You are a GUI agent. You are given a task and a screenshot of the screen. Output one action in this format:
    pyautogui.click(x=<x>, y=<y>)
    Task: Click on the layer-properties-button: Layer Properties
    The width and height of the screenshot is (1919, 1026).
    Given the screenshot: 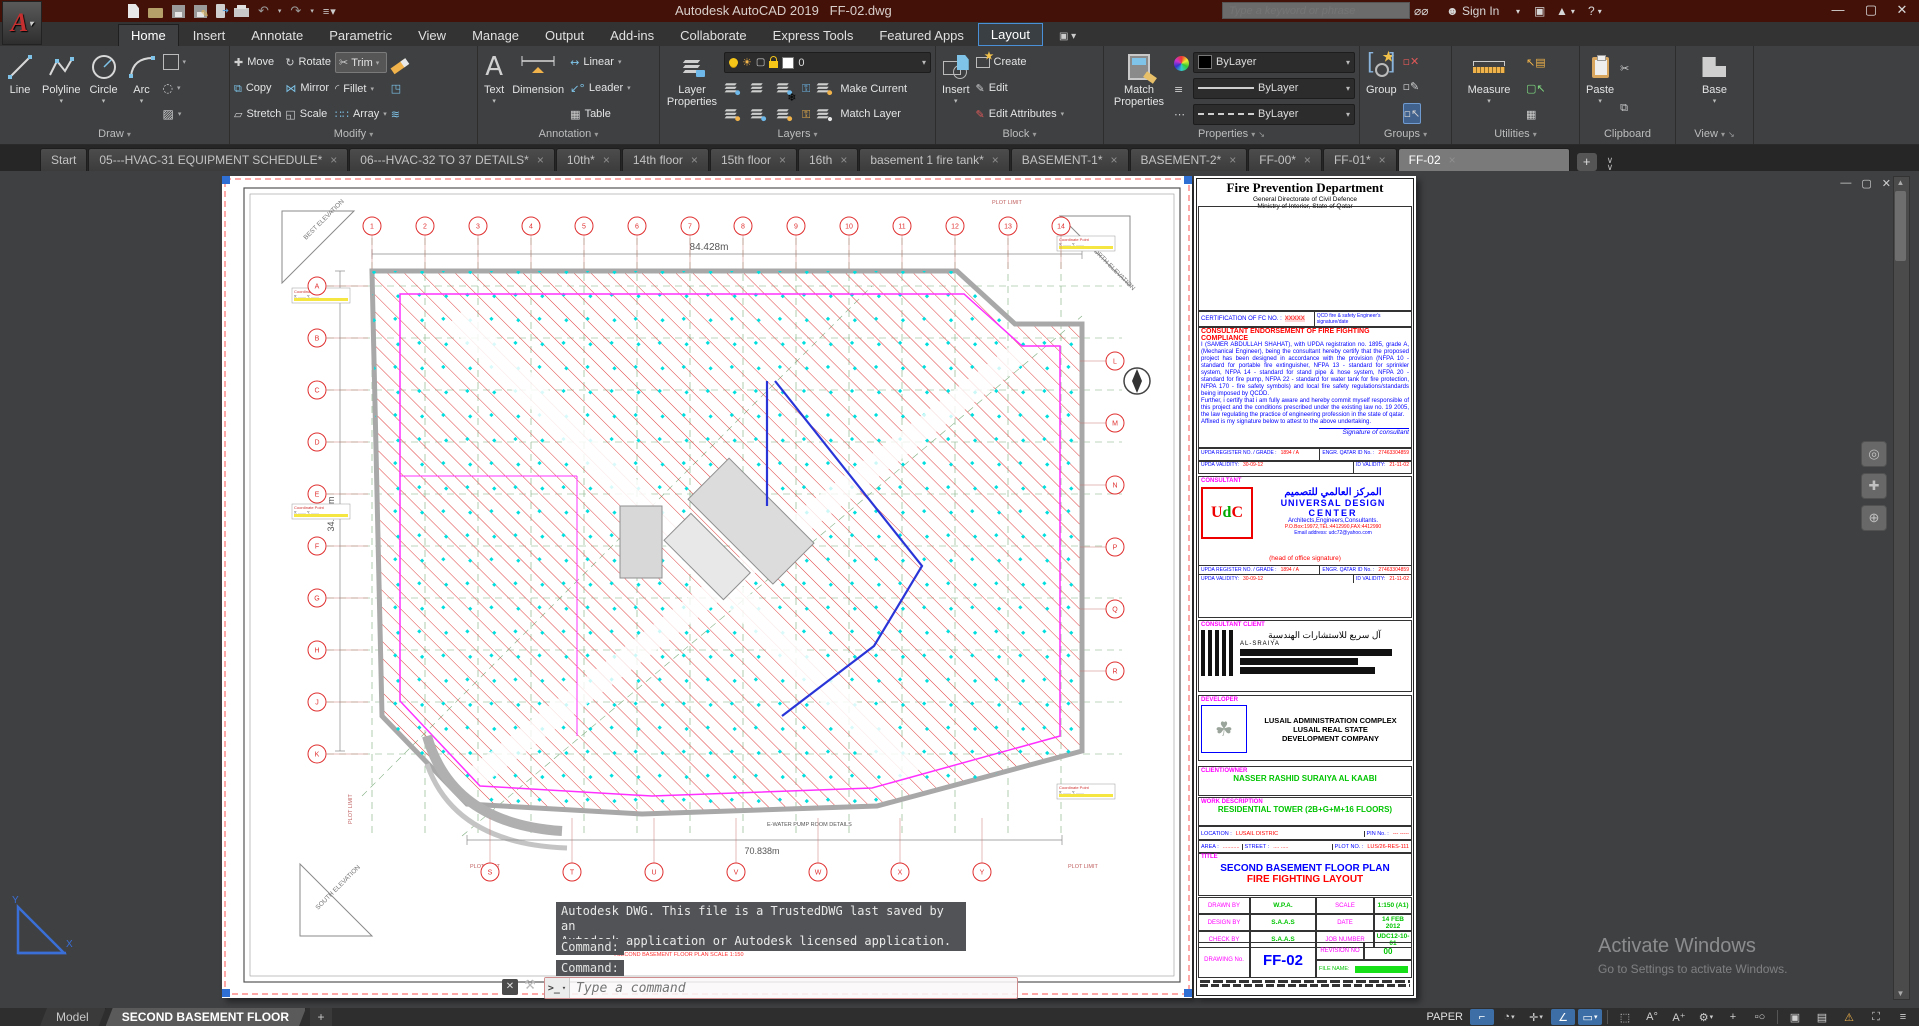 What is the action you would take?
    pyautogui.click(x=692, y=88)
    